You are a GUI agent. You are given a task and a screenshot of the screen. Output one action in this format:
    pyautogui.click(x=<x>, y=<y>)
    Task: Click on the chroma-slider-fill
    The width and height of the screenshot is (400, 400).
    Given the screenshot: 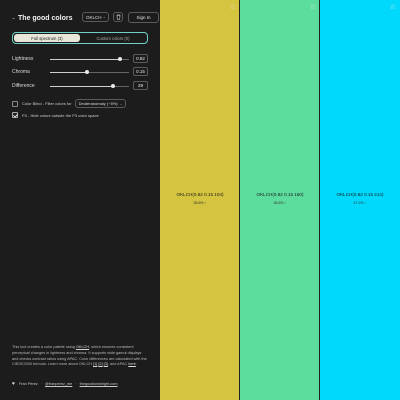 What is the action you would take?
    pyautogui.click(x=69, y=72)
    